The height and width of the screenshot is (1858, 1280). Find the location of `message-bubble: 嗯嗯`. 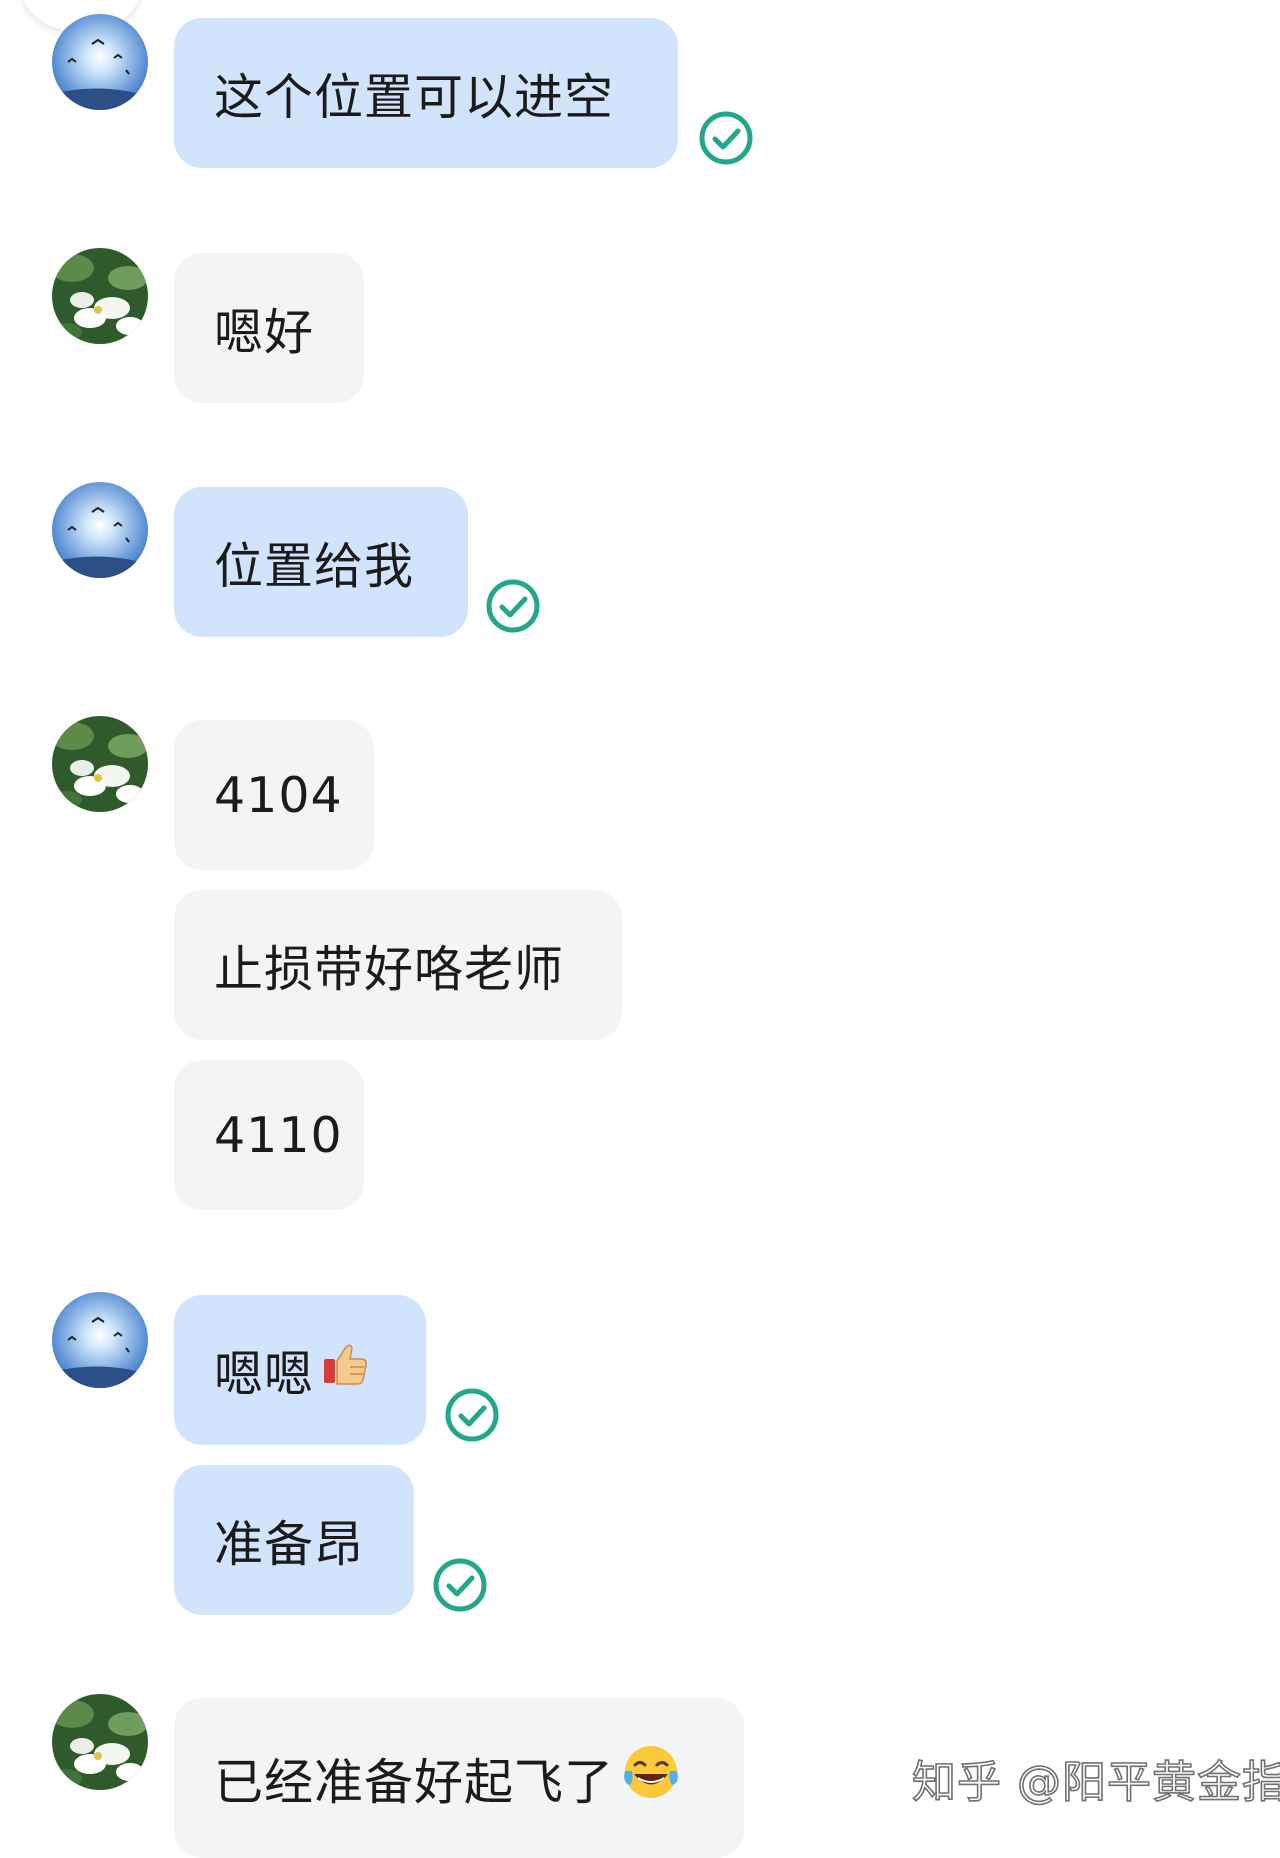

message-bubble: 嗯嗯 is located at coordinates (300, 1370).